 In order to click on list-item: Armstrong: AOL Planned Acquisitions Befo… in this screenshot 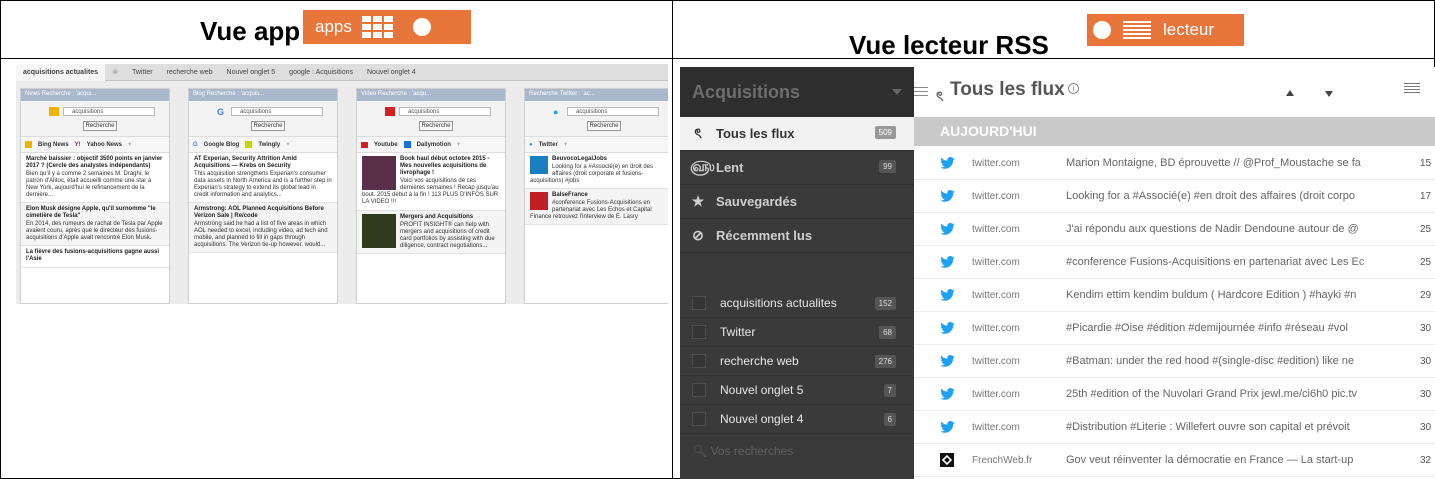, I will do `click(263, 228)`.